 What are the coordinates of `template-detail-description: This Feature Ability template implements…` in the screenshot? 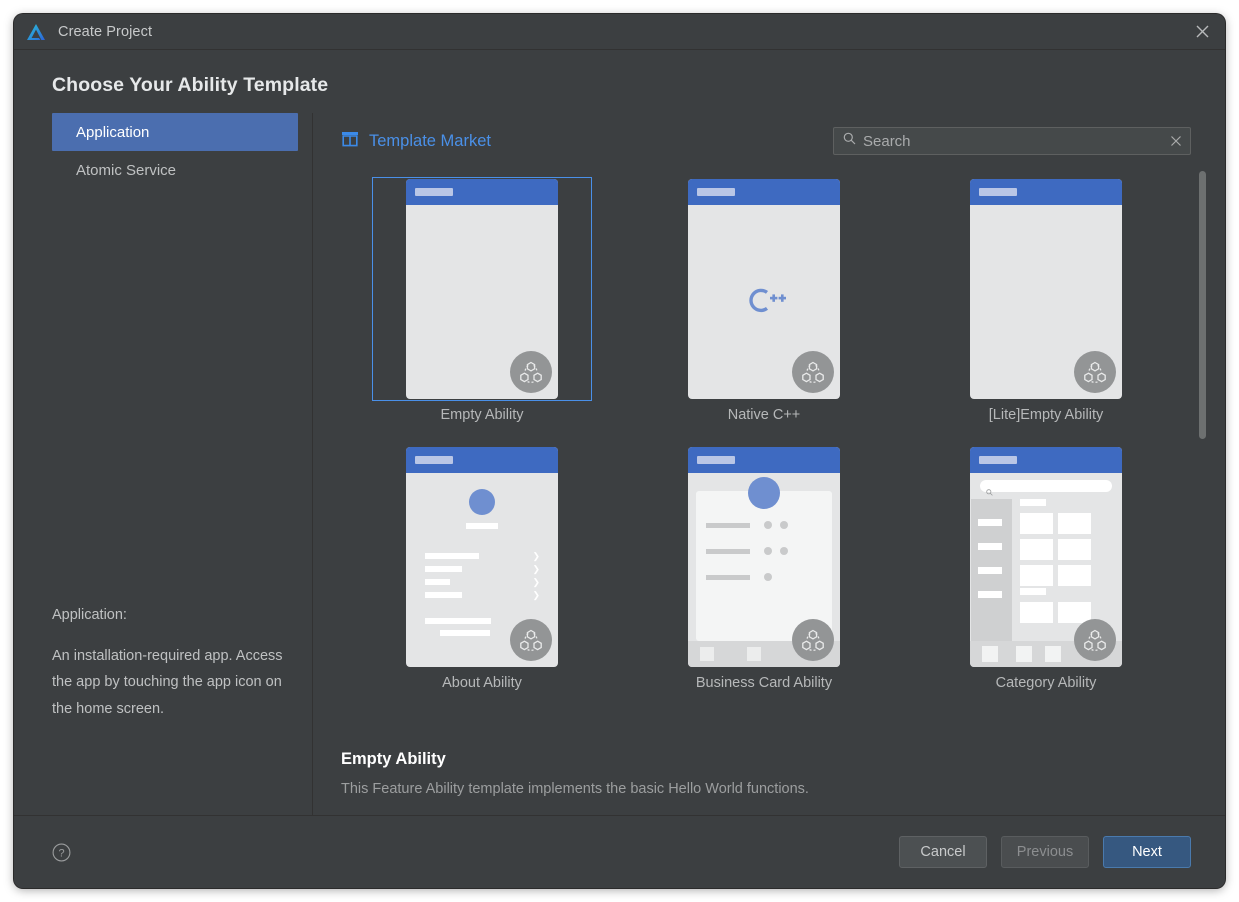 It's located at (575, 789).